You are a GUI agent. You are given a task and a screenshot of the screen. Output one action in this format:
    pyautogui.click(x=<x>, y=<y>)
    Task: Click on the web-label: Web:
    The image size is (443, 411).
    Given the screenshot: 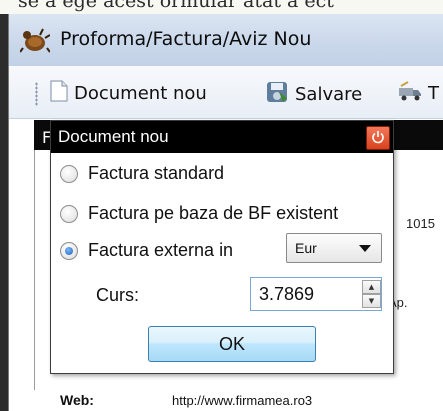 What is the action you would take?
    pyautogui.click(x=77, y=400)
    